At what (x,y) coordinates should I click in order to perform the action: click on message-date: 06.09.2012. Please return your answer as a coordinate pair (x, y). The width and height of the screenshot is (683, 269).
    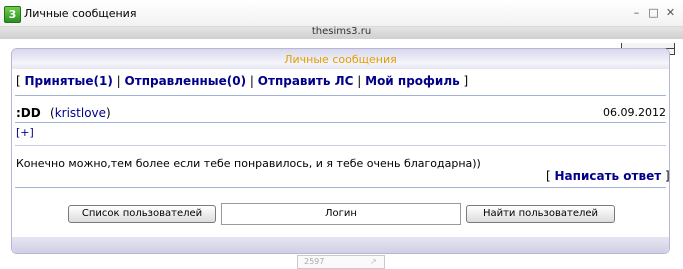
    Looking at the image, I should click on (634, 112).